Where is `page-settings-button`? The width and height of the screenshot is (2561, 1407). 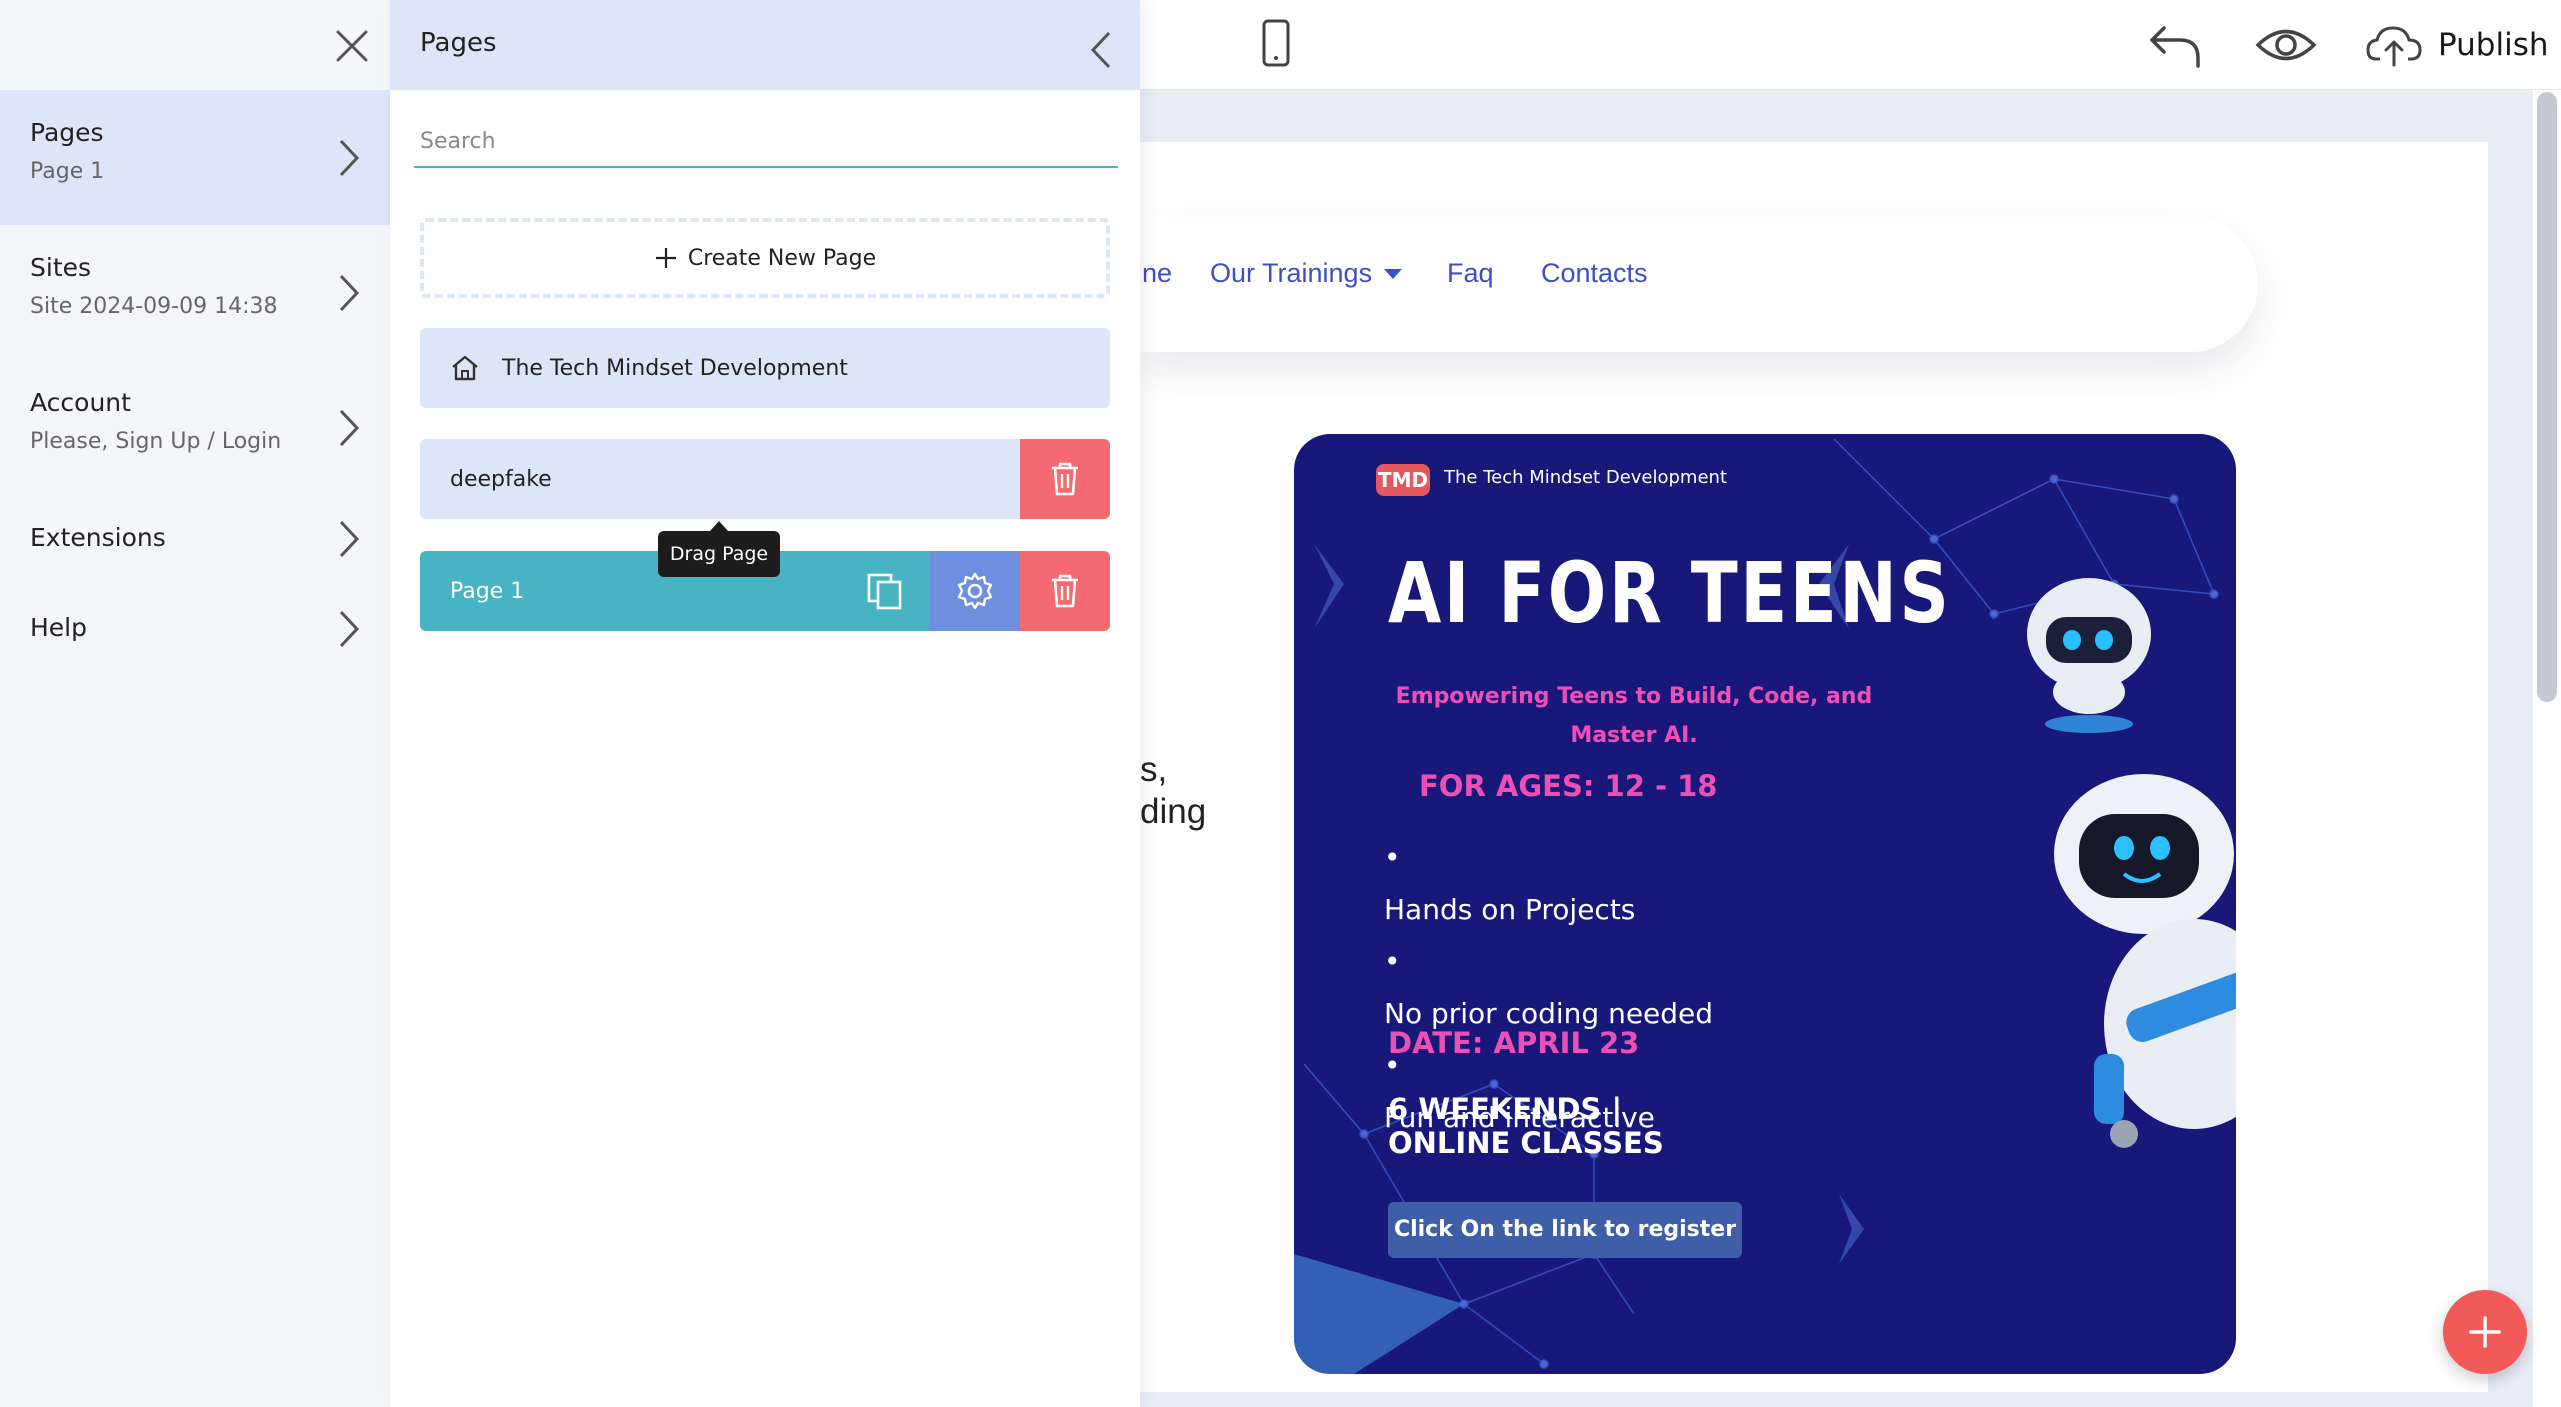
page-settings-button is located at coordinates (975, 591).